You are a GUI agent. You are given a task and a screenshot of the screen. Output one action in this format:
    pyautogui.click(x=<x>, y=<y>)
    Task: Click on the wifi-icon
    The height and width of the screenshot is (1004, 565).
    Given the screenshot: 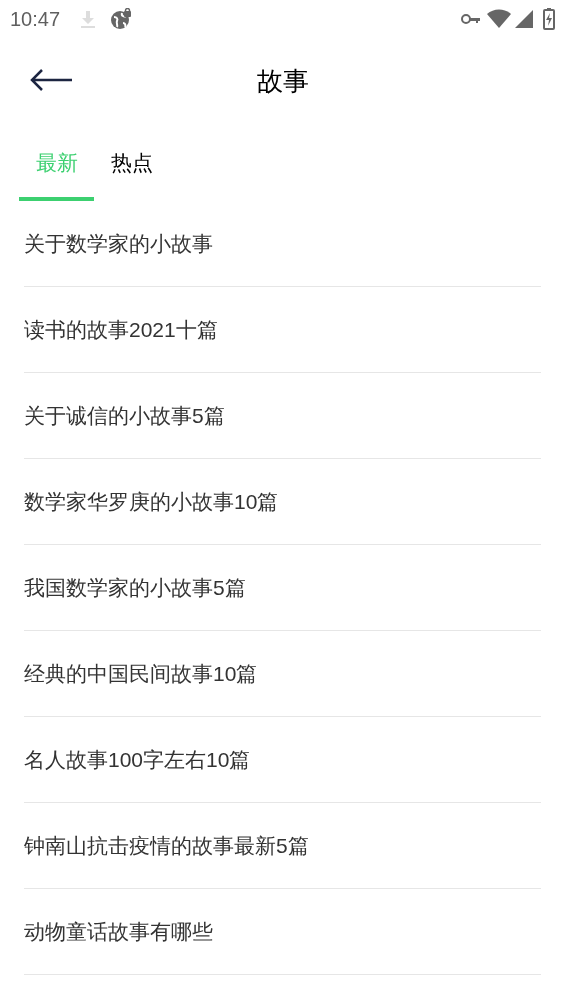 What is the action you would take?
    pyautogui.click(x=499, y=19)
    